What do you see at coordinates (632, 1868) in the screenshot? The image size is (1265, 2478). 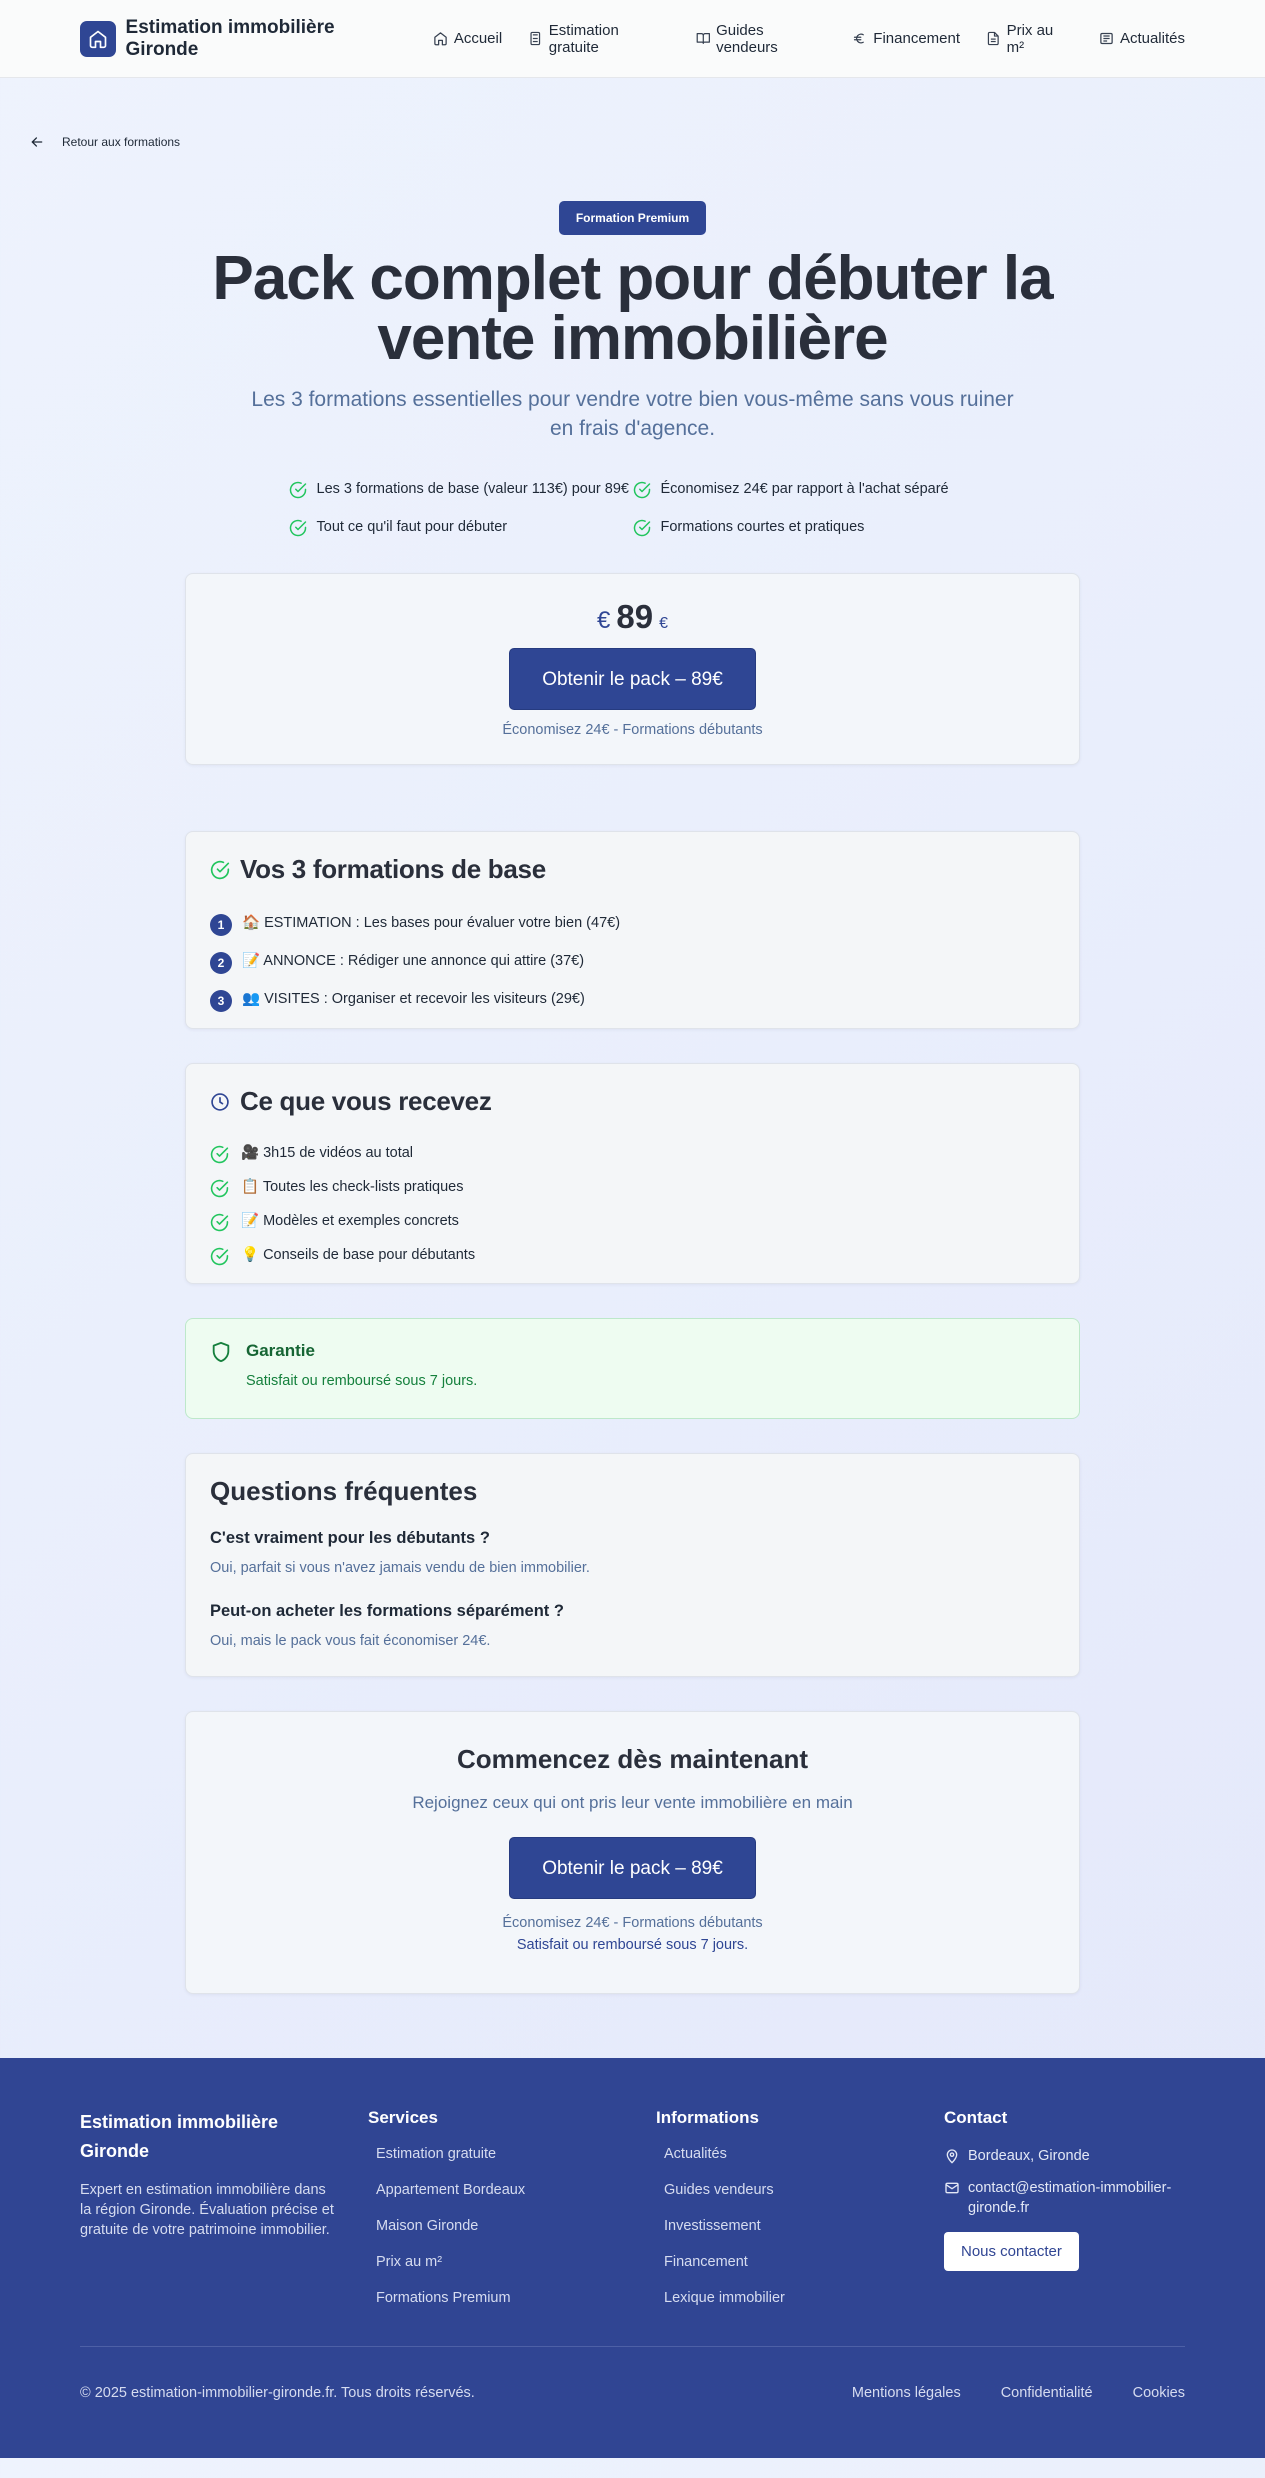 I see `get-pack-button-bottom: Obtenir le pack – 89€` at bounding box center [632, 1868].